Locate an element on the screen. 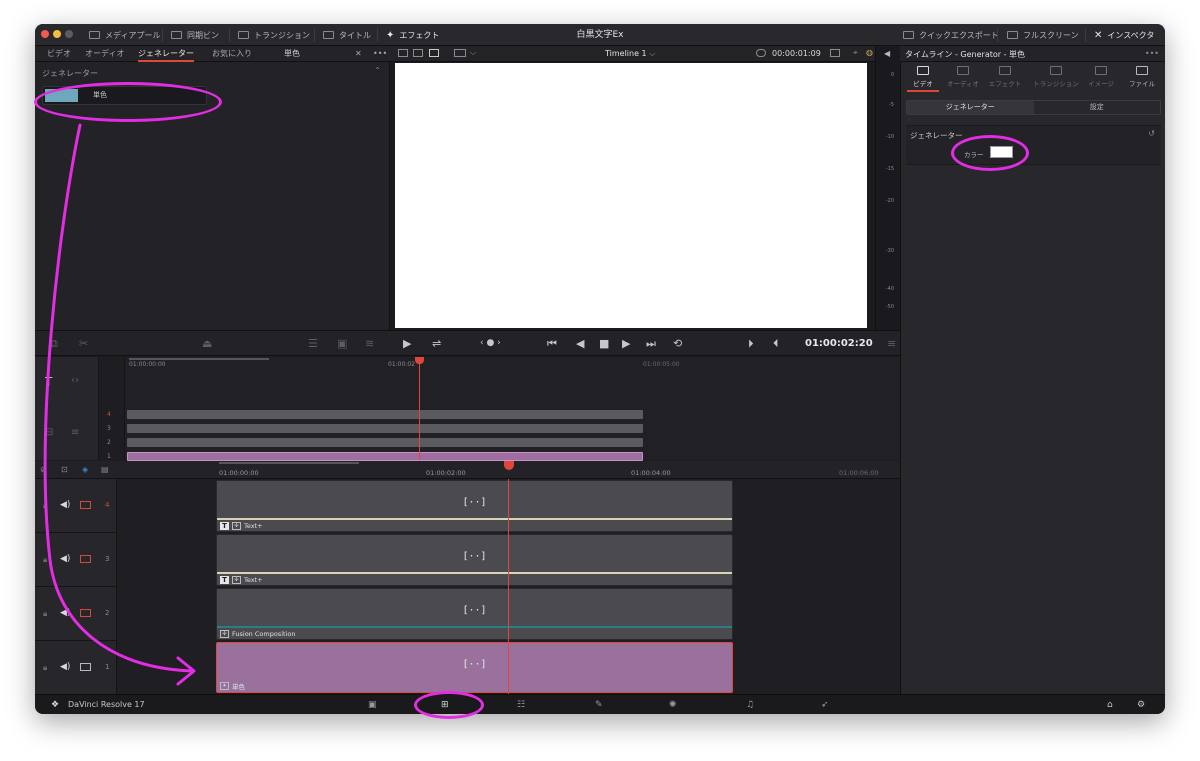 This screenshot has height=761, width=1200. track-options-icon: ▤ is located at coordinates (105, 469).